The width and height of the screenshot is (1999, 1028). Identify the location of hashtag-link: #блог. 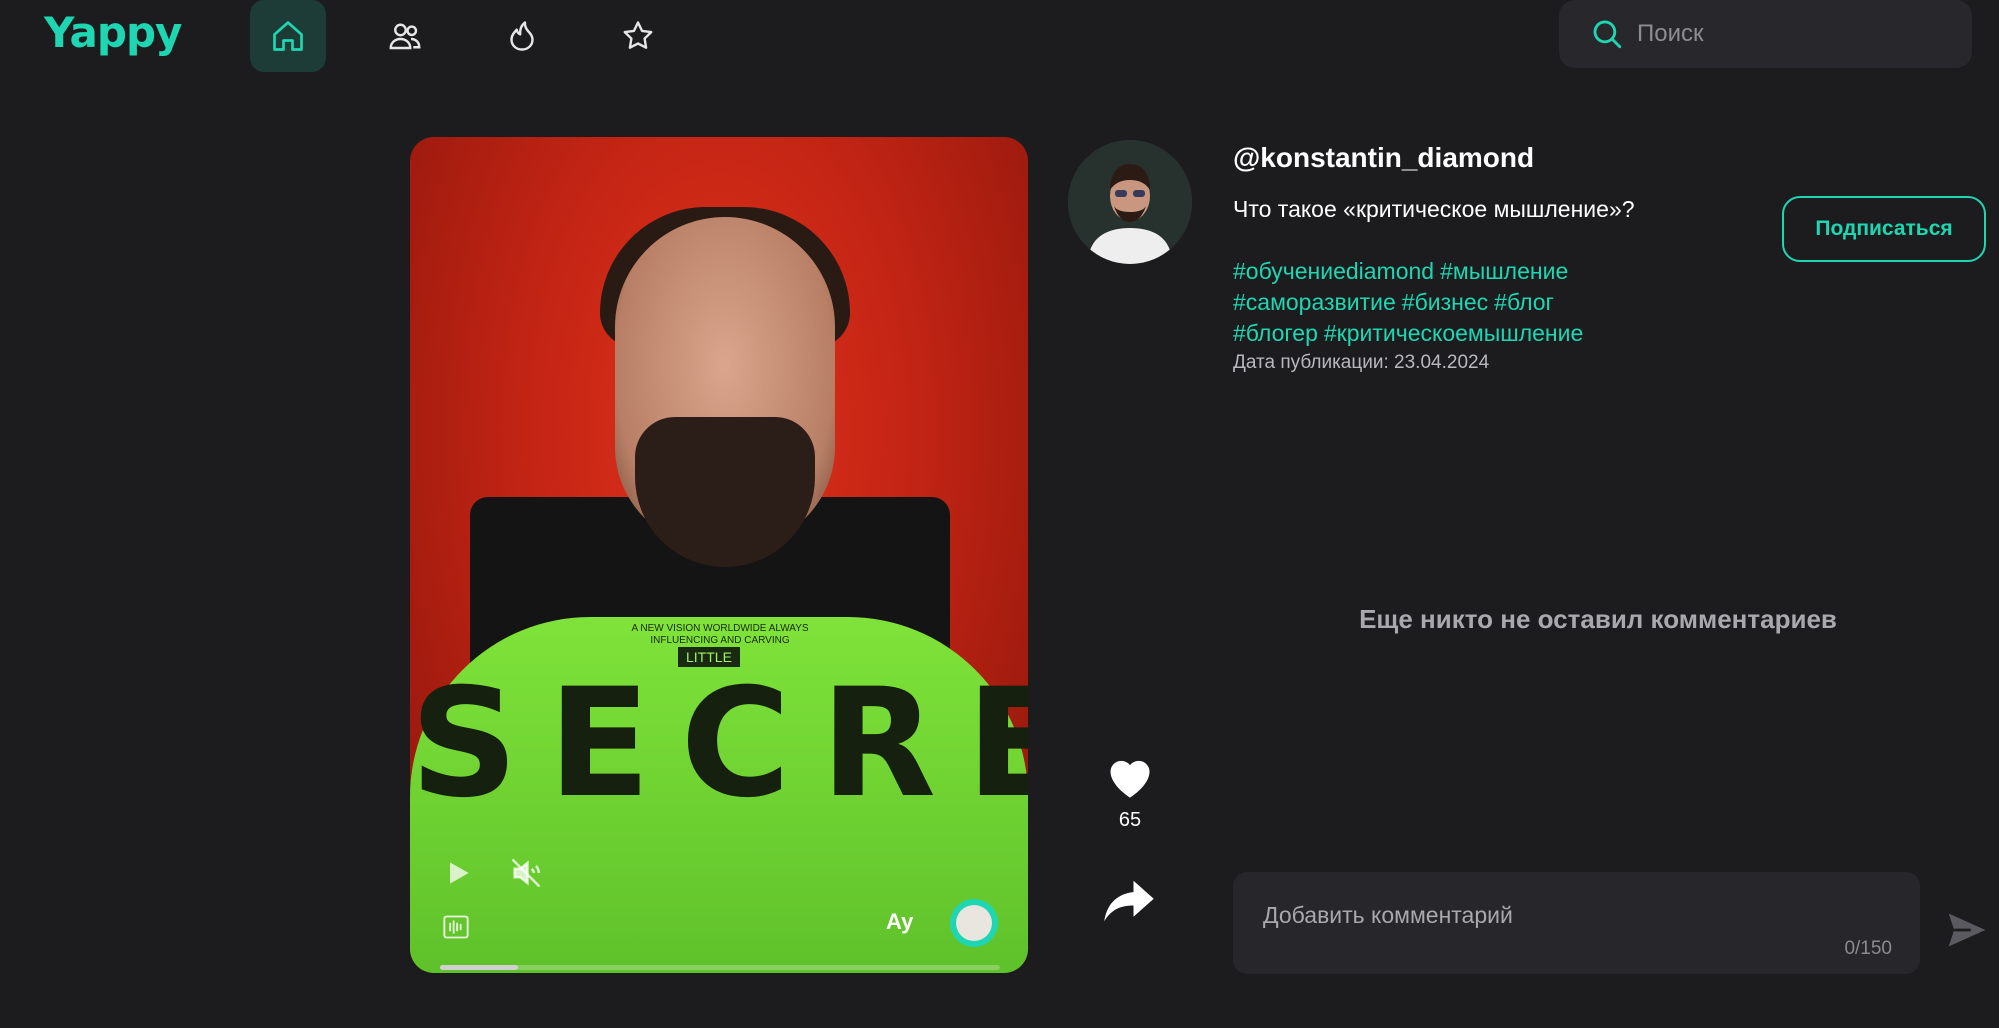
(1524, 302).